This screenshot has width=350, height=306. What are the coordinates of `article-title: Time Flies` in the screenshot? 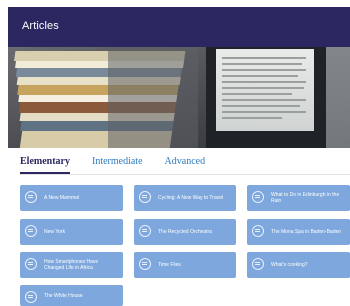 It's located at (169, 265).